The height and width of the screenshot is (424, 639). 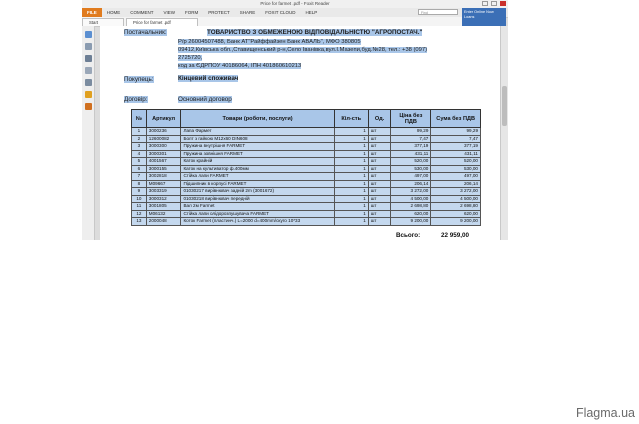 What do you see at coordinates (257, 183) in the screenshot?
I see `cell-goods: Підшипник в корпусі FARMET` at bounding box center [257, 183].